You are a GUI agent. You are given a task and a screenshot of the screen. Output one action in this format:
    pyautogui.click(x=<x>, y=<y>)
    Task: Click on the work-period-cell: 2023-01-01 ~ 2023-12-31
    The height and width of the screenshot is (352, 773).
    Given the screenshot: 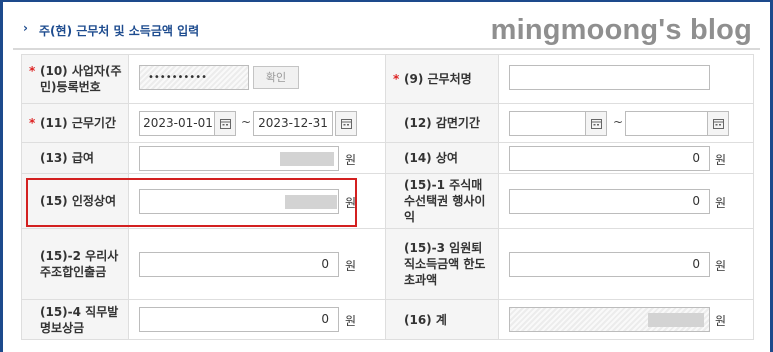 What is the action you would take?
    pyautogui.click(x=257, y=123)
    